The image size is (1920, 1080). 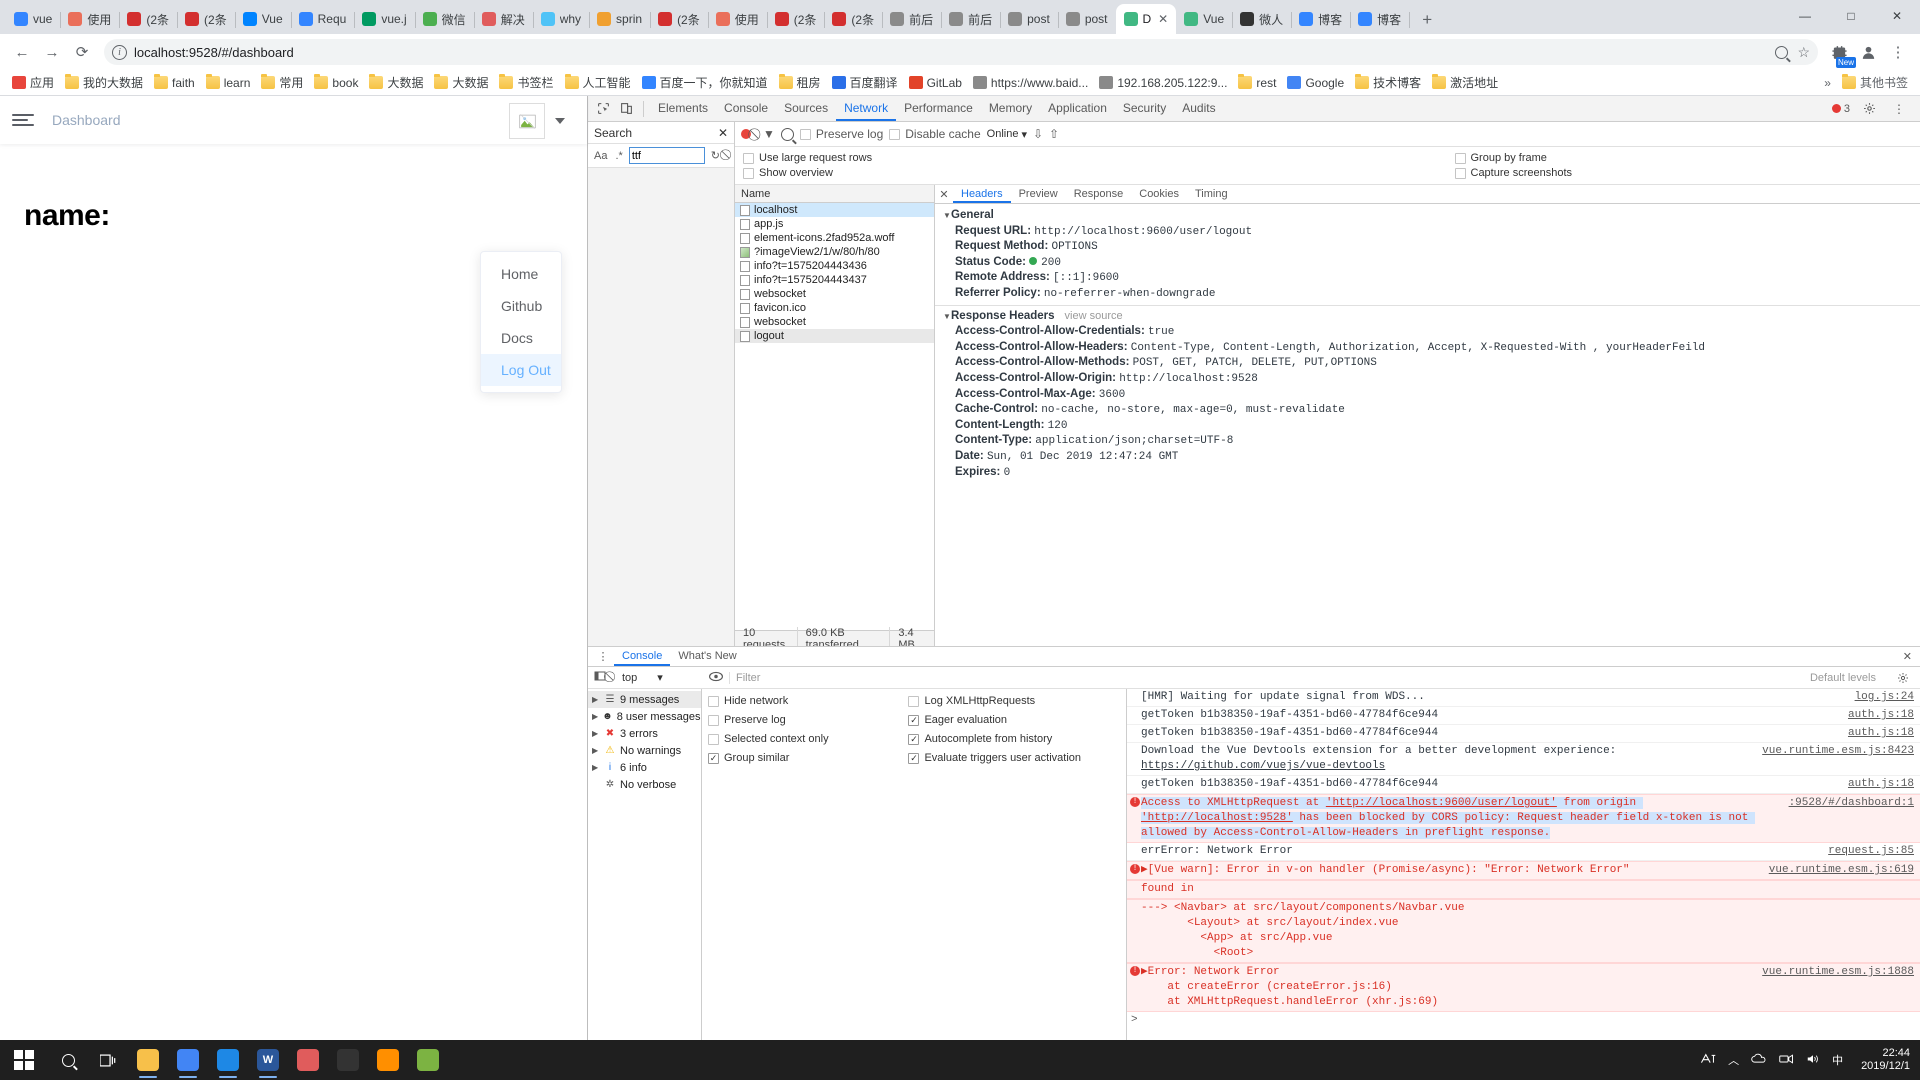 What do you see at coordinates (834, 252) in the screenshot?
I see `request-row: ?imageView2/1/w/80/h/80` at bounding box center [834, 252].